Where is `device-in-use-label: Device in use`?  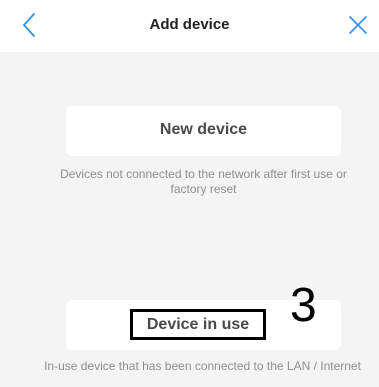 device-in-use-label: Device in use is located at coordinates (198, 324).